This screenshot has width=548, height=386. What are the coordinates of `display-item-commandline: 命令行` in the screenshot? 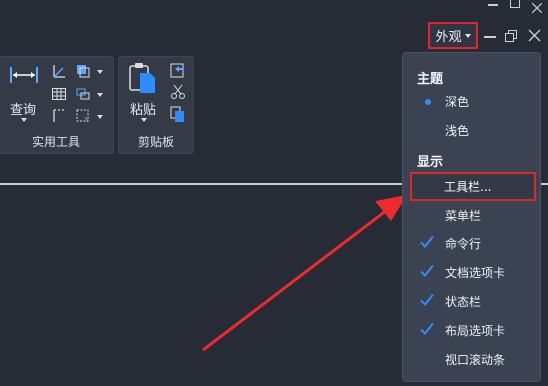 It's located at (472, 243).